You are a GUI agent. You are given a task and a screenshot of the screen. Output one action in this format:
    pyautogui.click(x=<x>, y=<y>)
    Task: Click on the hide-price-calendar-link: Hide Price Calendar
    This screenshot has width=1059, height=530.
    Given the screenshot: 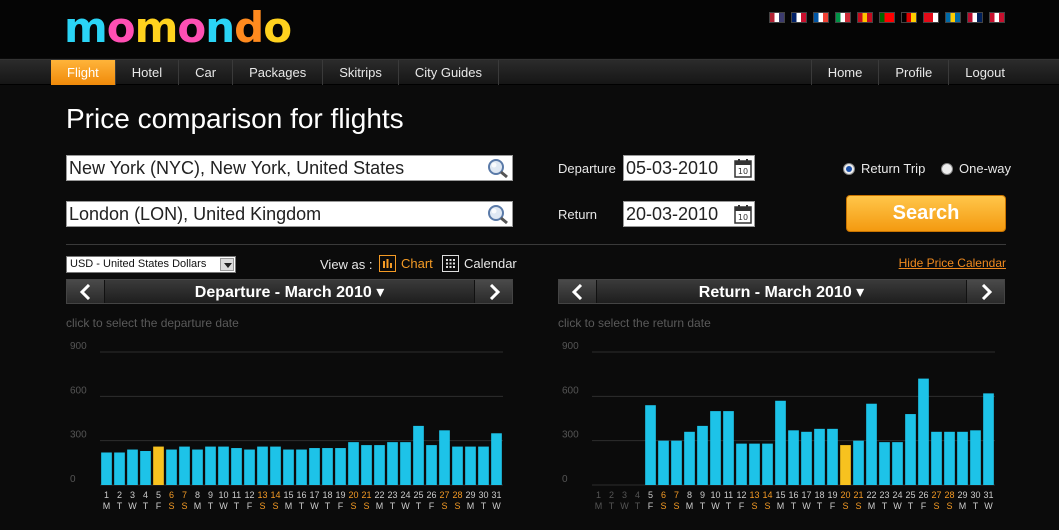 What is the action you would take?
    pyautogui.click(x=952, y=263)
    